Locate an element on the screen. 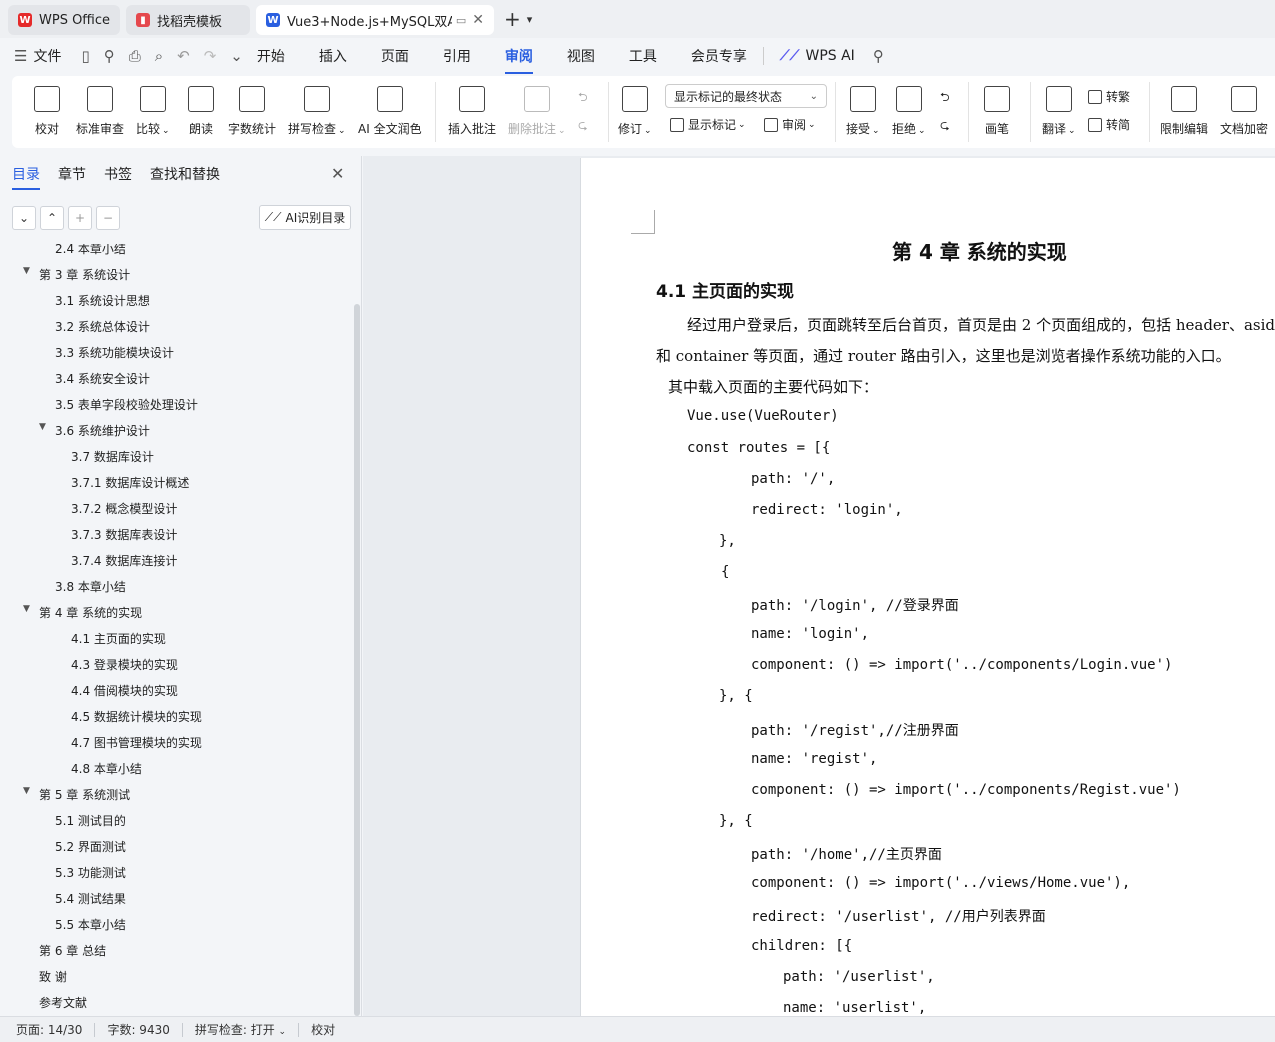 This screenshot has height=1042, width=1275. ai-polish-button: AI 全文润色 is located at coordinates (390, 109).